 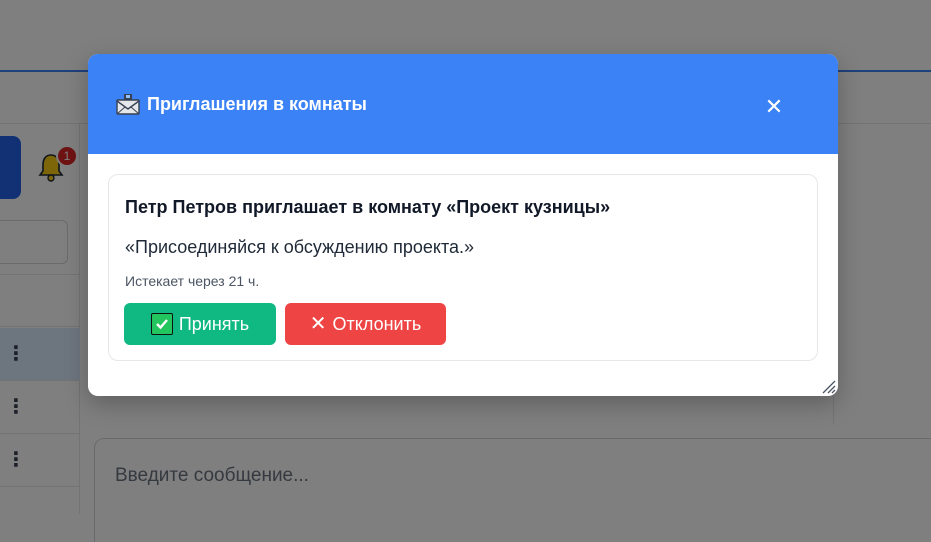 What do you see at coordinates (828, 386) in the screenshot?
I see `resize-handle-icon` at bounding box center [828, 386].